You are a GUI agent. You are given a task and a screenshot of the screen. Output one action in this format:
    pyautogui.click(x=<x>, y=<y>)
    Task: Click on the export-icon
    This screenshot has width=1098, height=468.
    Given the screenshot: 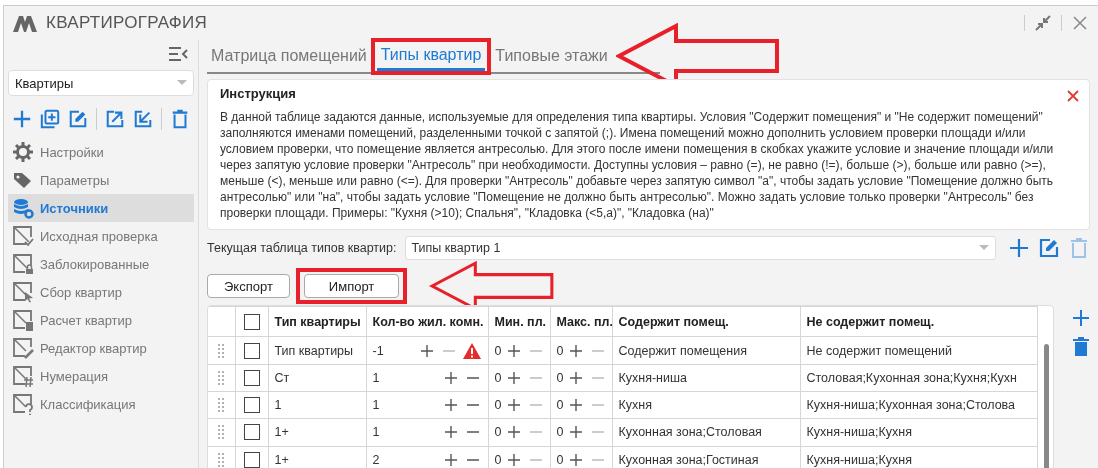 What is the action you would take?
    pyautogui.click(x=115, y=119)
    